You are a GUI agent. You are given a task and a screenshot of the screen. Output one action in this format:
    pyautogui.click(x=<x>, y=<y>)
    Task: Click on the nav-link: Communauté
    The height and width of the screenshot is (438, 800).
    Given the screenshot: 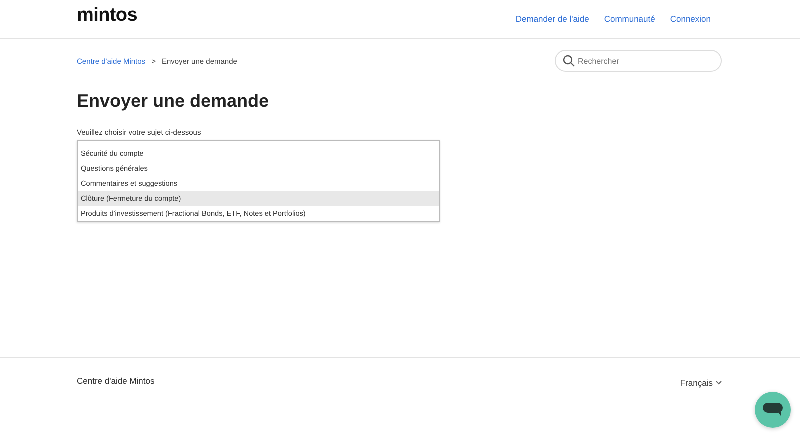 What is the action you would take?
    pyautogui.click(x=630, y=19)
    